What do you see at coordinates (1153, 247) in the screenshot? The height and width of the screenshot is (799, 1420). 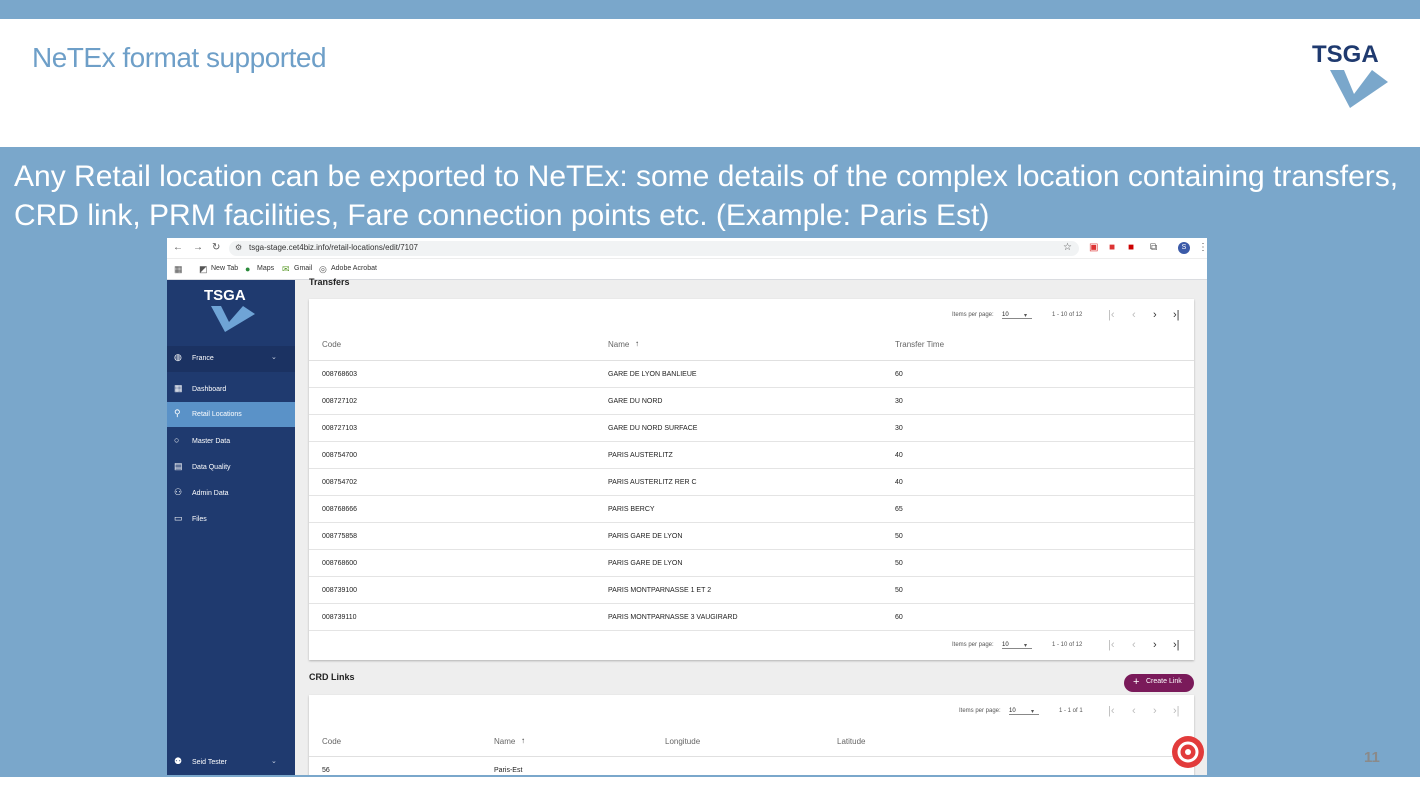 I see `extensions-puzzle-icon: ⧉` at bounding box center [1153, 247].